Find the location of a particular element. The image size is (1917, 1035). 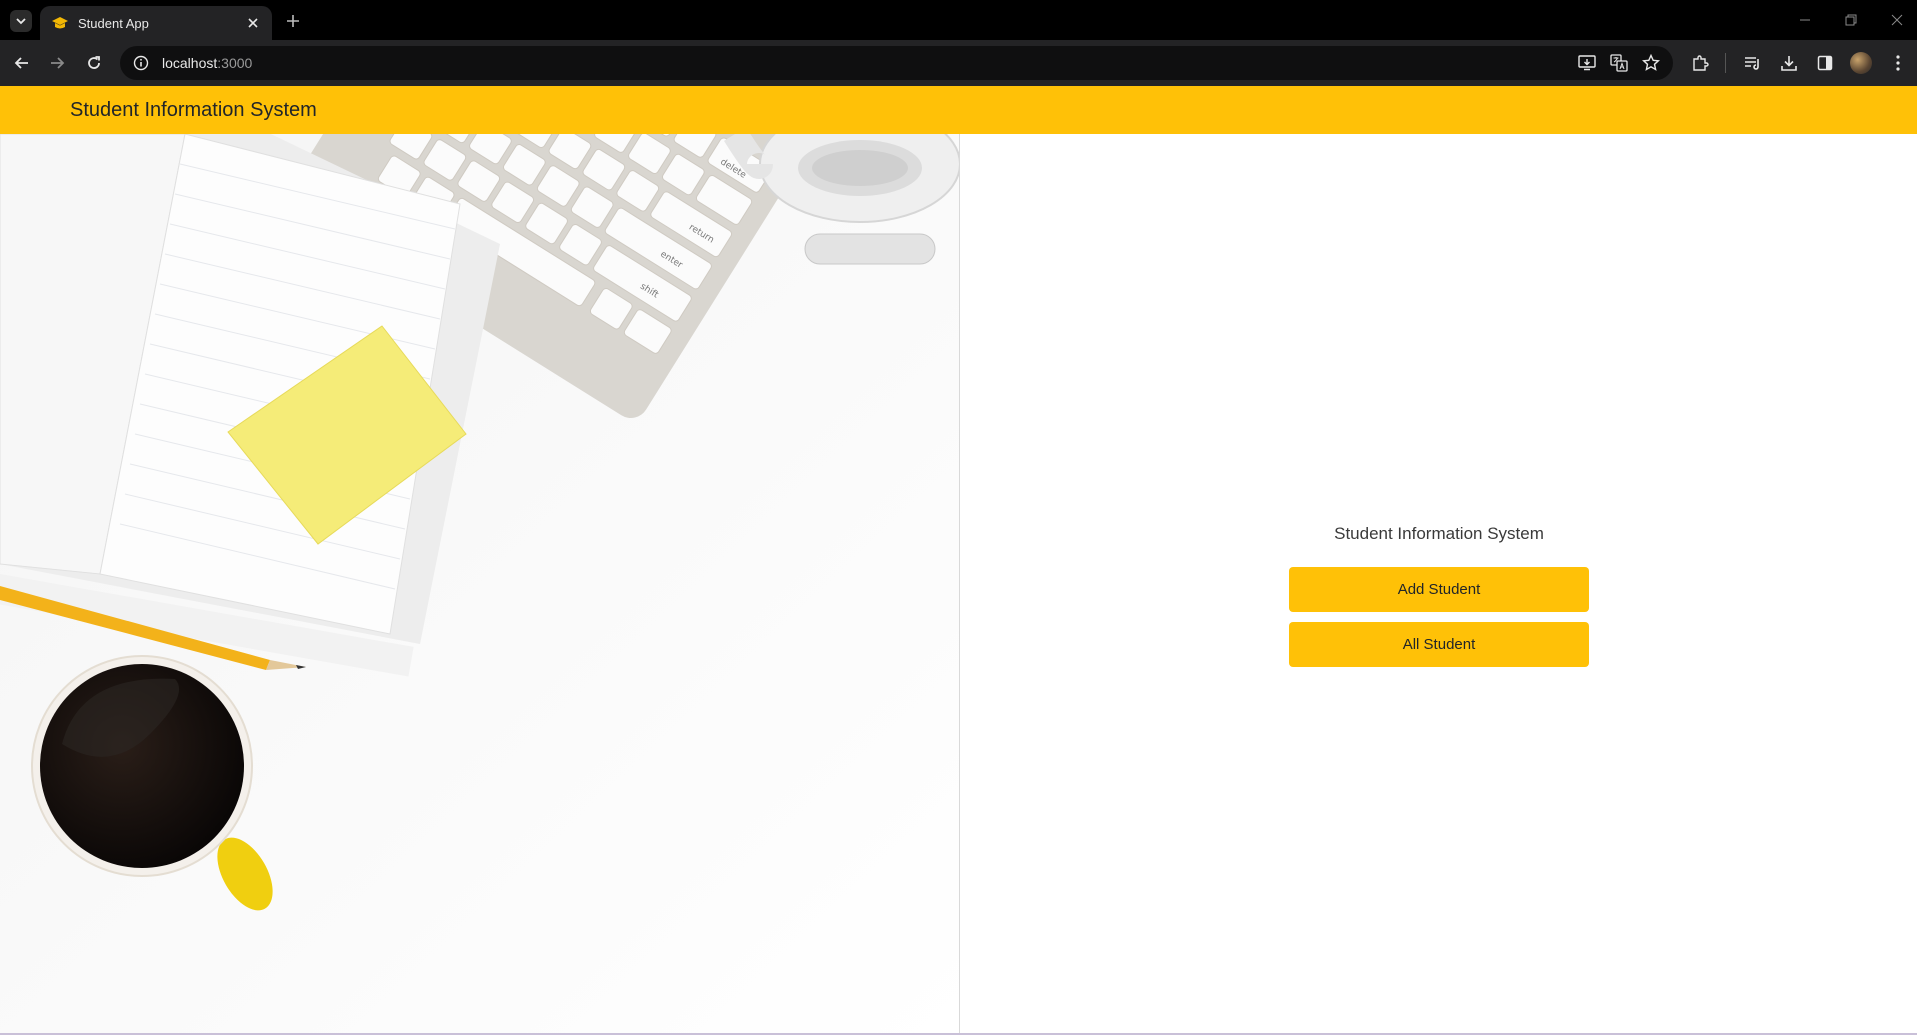

omnibox-actions is located at coordinates (1619, 63).